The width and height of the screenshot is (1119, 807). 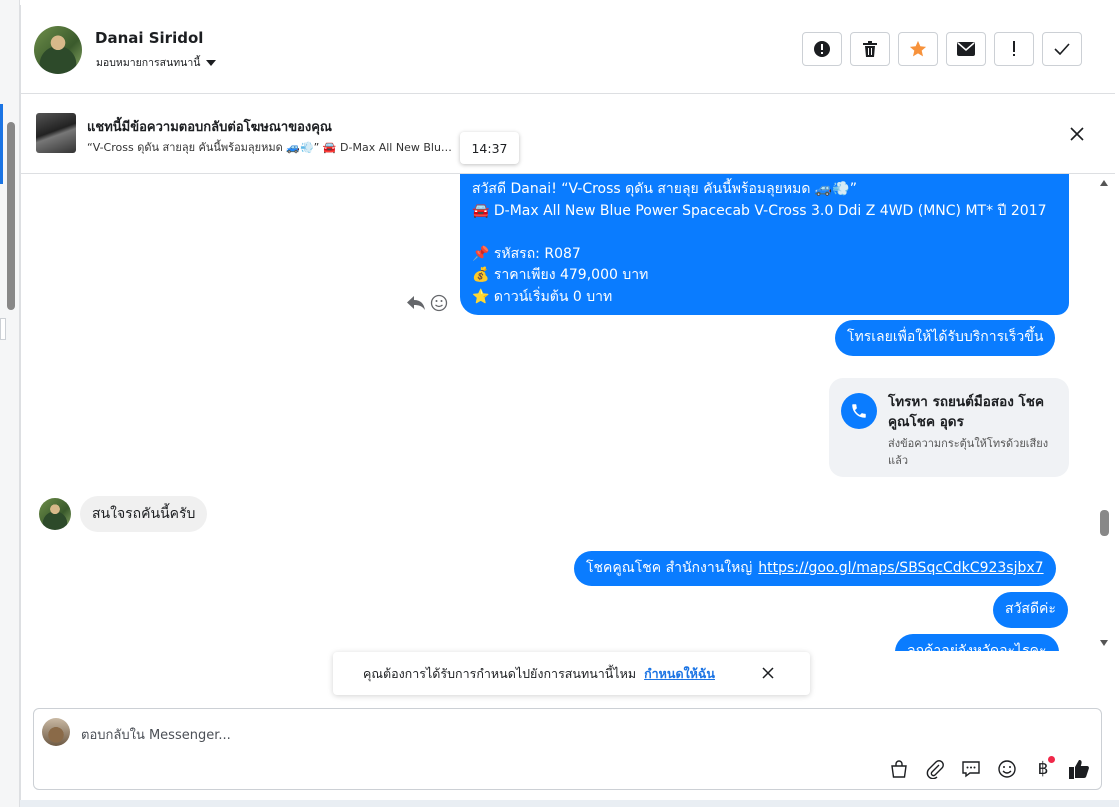 I want to click on paperclip-icon, so click(x=935, y=769).